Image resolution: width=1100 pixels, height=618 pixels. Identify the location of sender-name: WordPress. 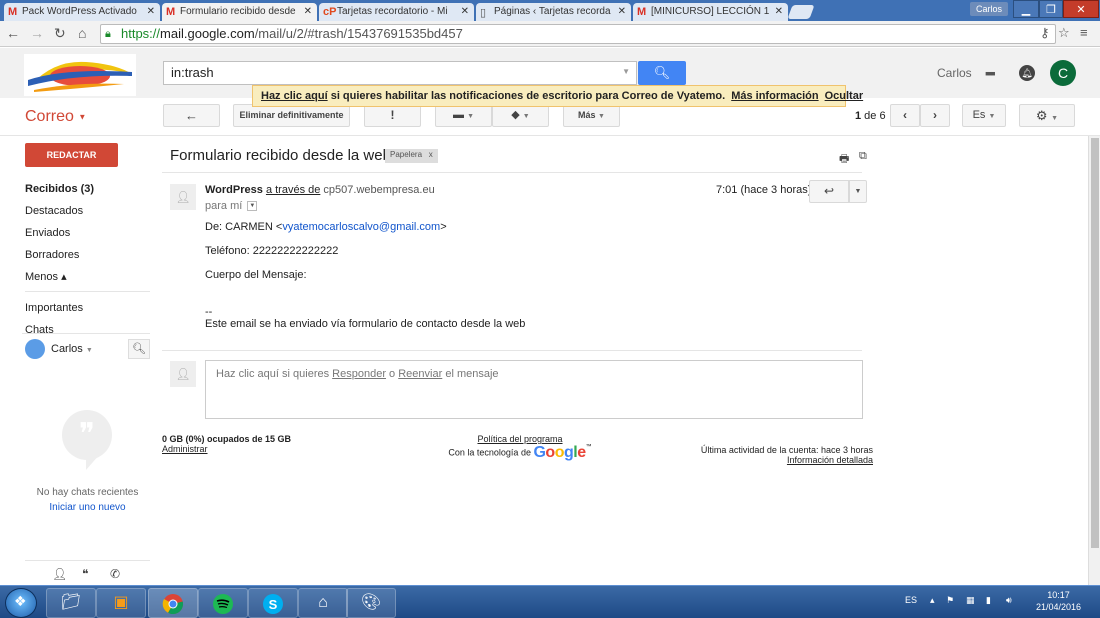
(234, 190).